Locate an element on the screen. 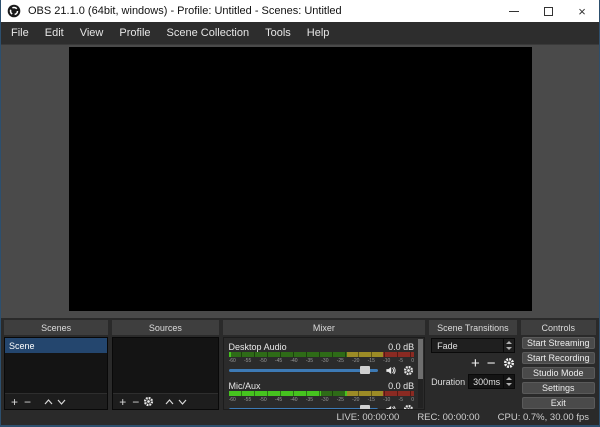  cpu-status: CPU: 0.7%, 30.00 fps is located at coordinates (543, 417).